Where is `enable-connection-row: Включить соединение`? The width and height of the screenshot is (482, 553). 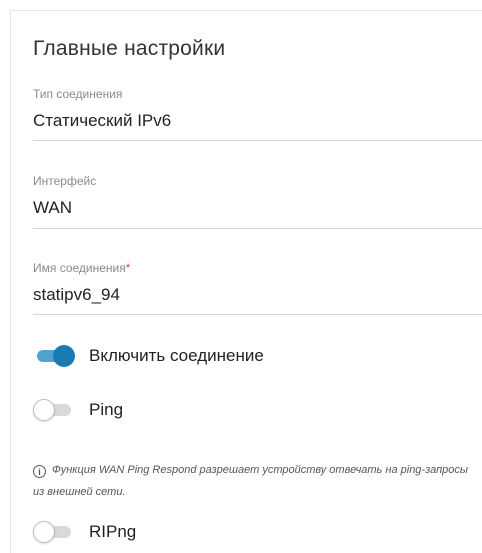 enable-connection-row: Включить соединение is located at coordinates (148, 356).